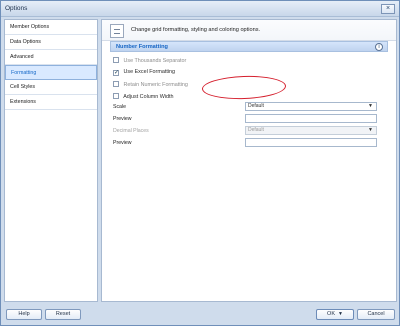 The width and height of the screenshot is (400, 326). Describe the element at coordinates (119, 107) in the screenshot. I see `scale-label: Scale` at that location.